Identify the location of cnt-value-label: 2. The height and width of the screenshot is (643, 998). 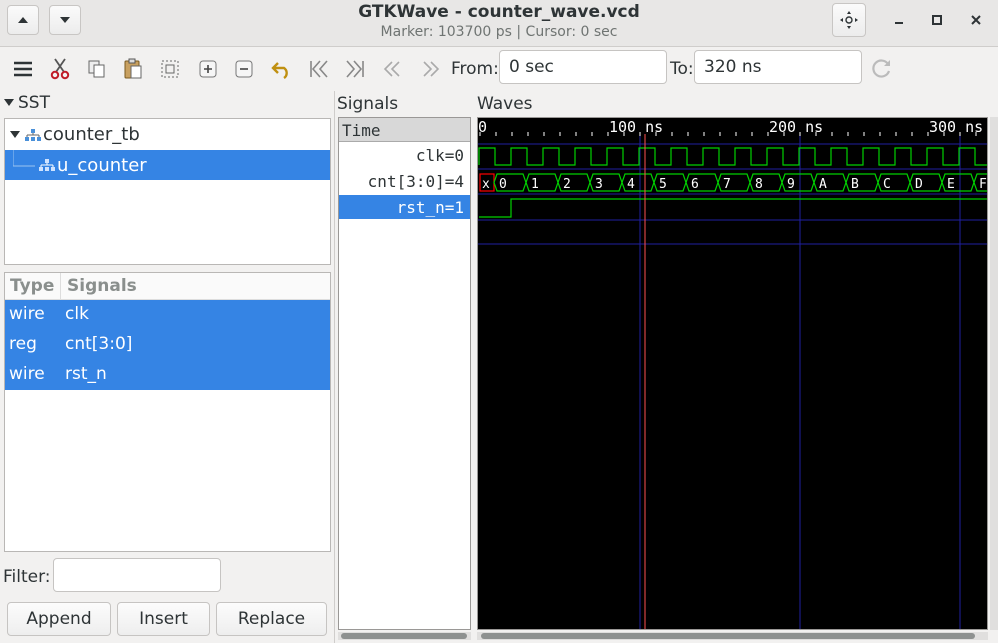
(567, 184).